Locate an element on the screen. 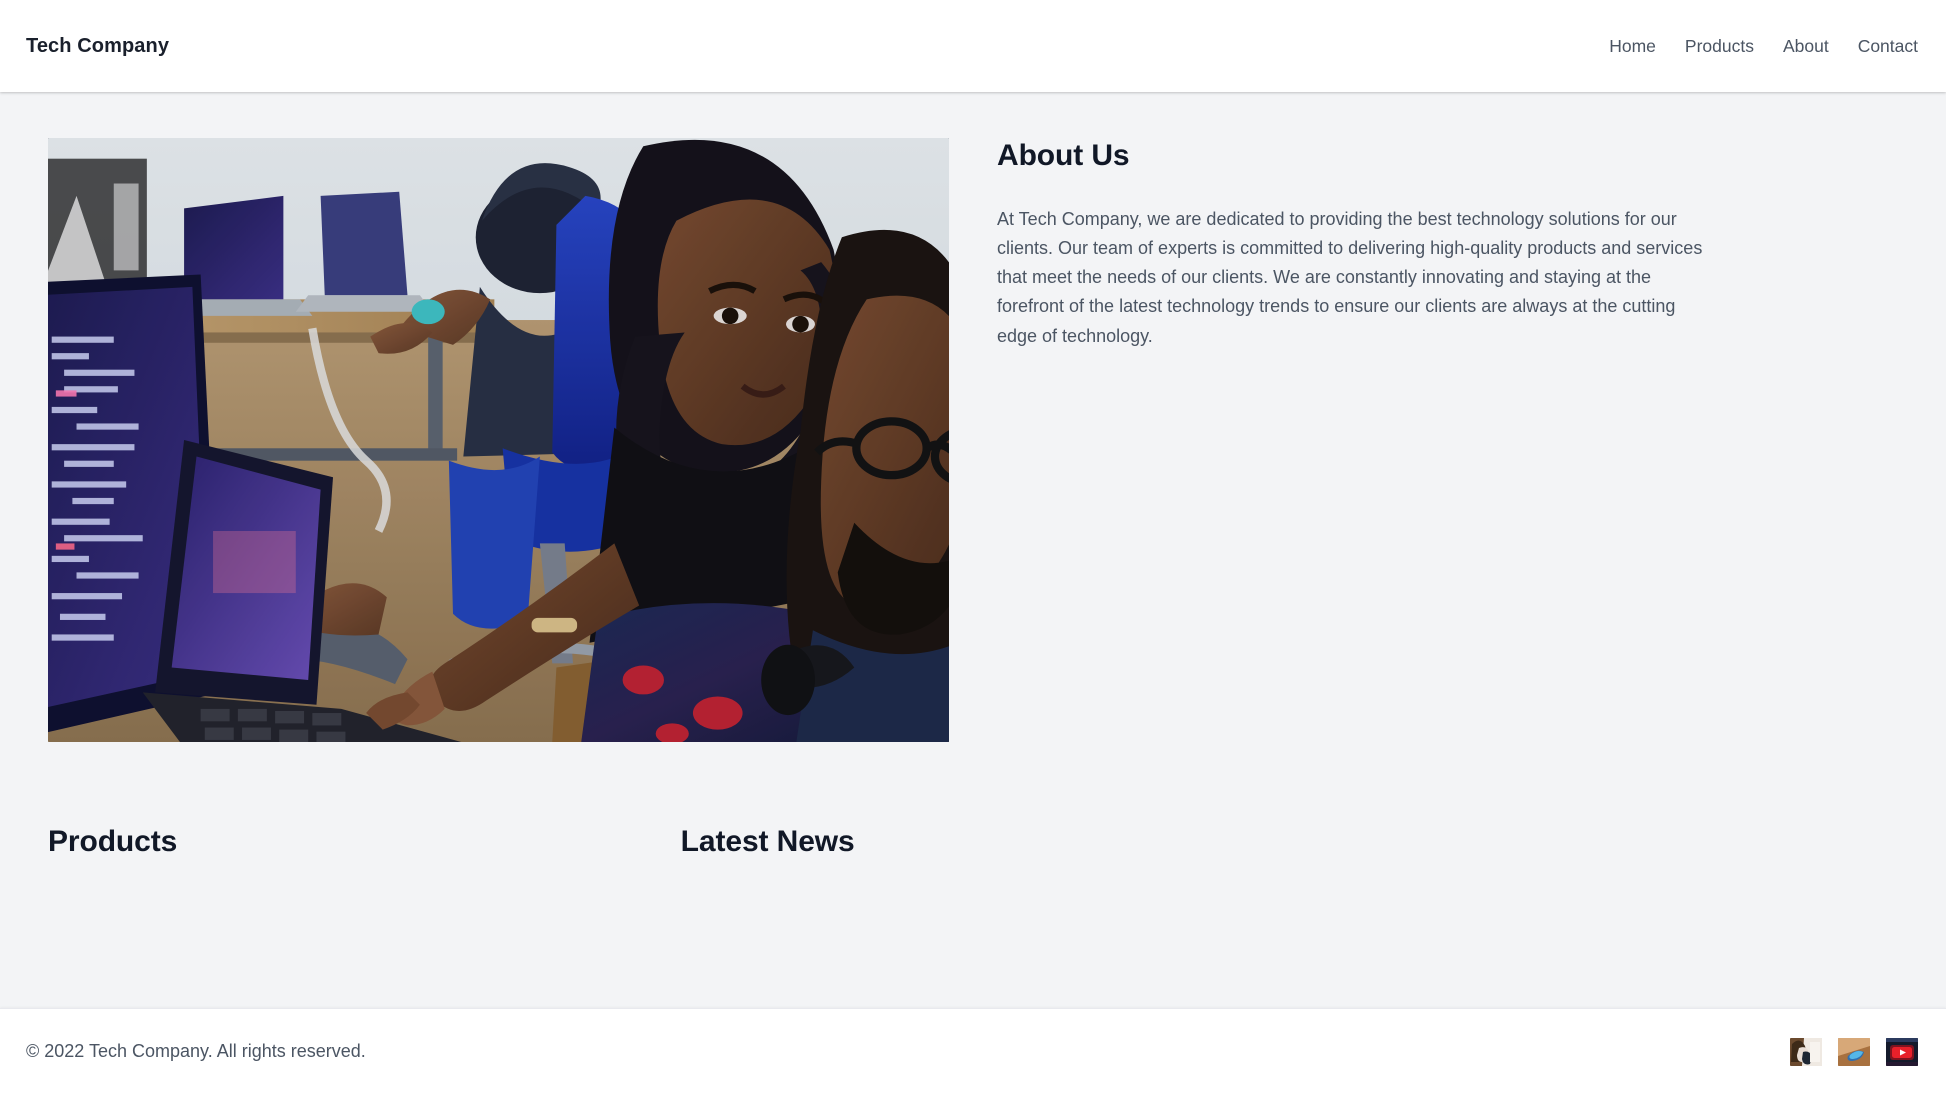 The height and width of the screenshot is (1095, 1946). column-products: Products is located at coordinates (340, 899).